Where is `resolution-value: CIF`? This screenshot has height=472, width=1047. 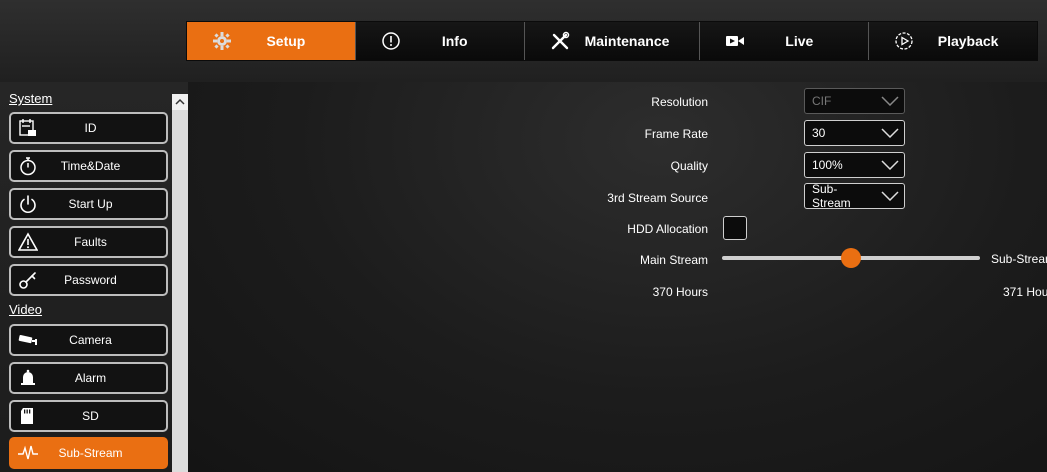
resolution-value: CIF is located at coordinates (822, 101).